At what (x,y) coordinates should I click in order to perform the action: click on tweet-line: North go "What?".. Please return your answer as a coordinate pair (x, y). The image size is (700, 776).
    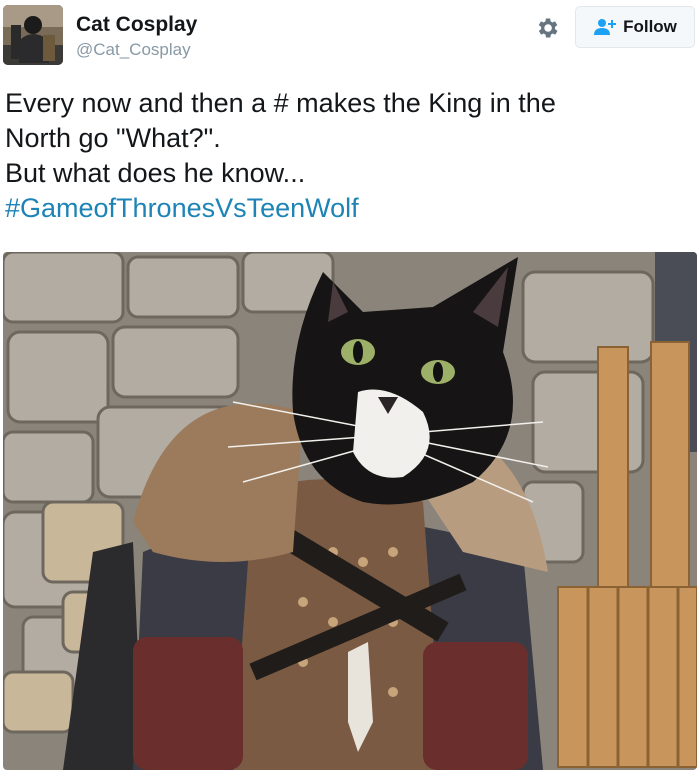
    Looking at the image, I should click on (113, 138).